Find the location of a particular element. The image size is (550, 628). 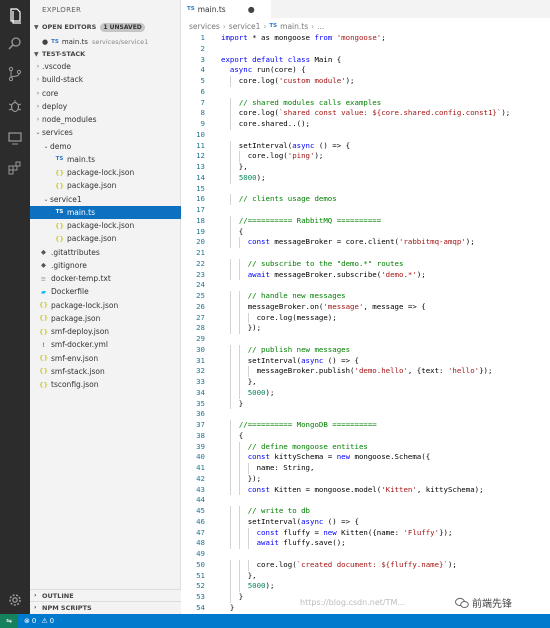

debug-icon is located at coordinates (15, 106).